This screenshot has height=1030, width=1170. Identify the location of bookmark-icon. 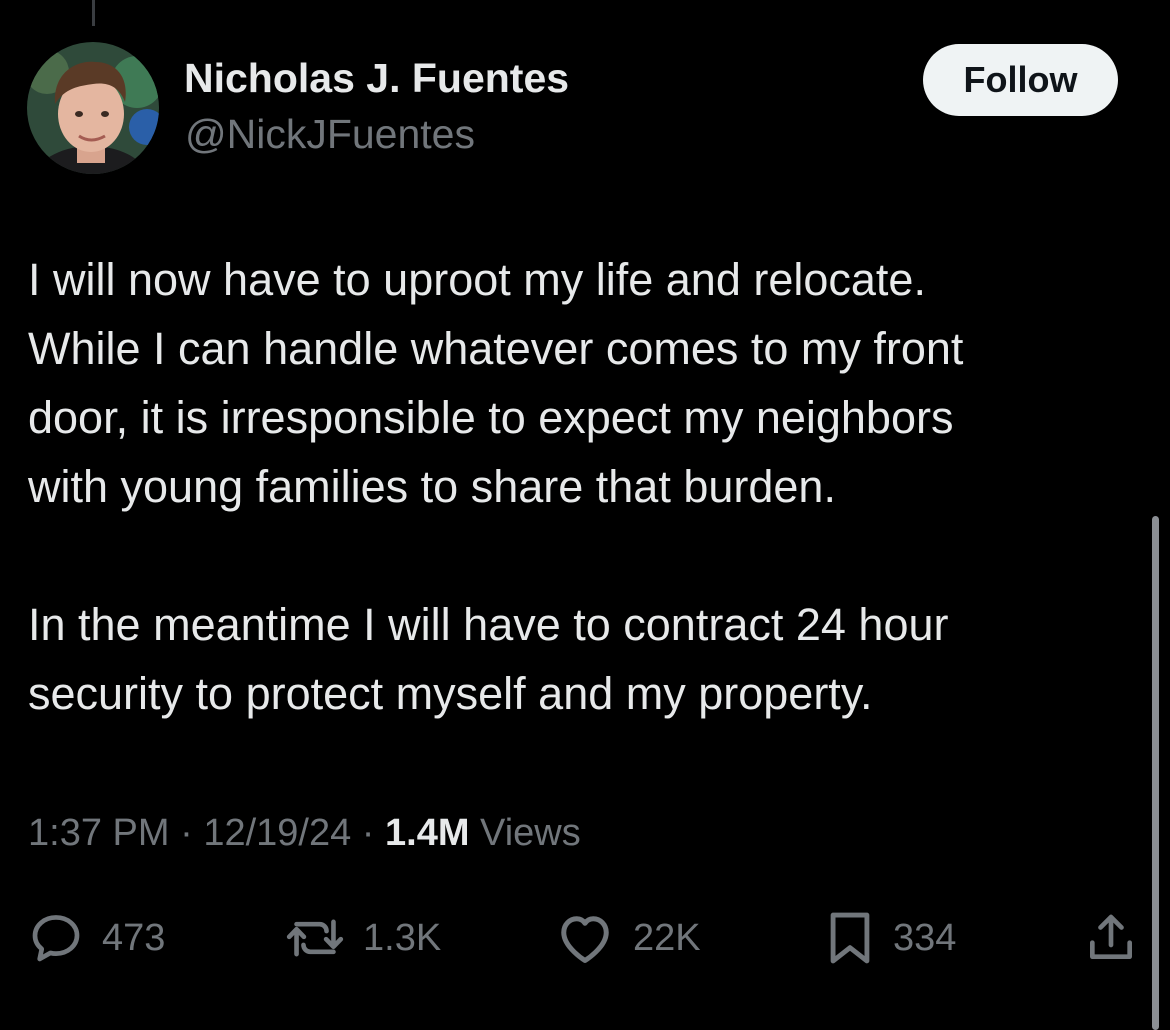
(850, 938).